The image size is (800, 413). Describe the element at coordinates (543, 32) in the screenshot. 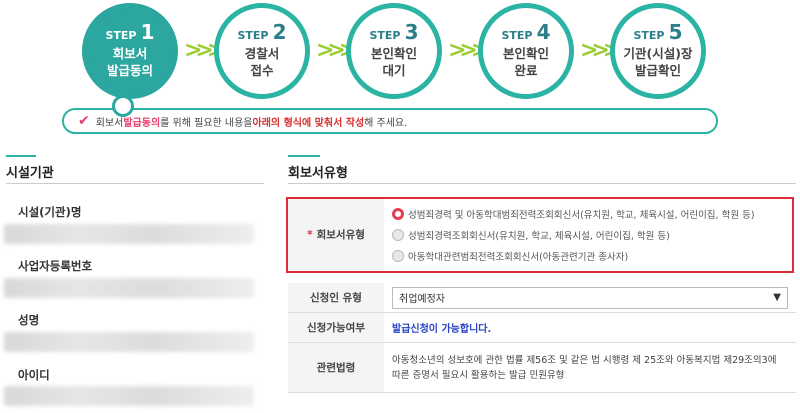

I see `step-number: 4` at that location.